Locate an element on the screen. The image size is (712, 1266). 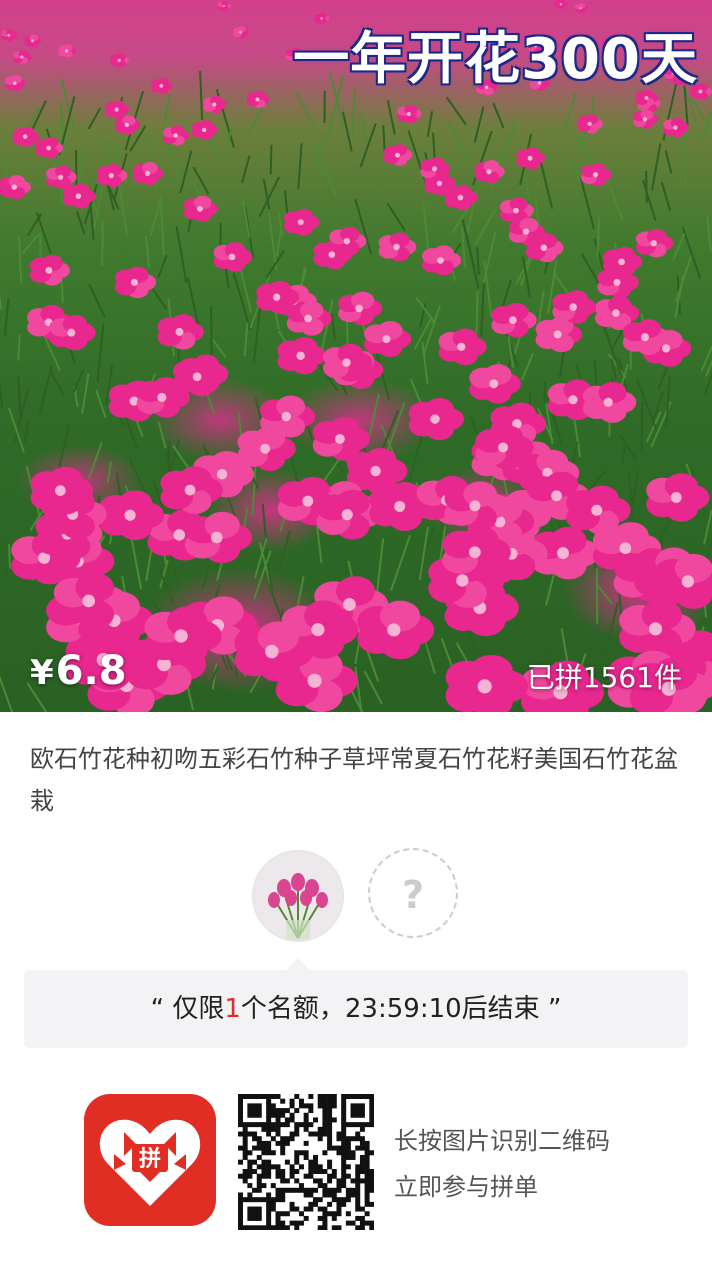
user-avatar is located at coordinates (298, 896).